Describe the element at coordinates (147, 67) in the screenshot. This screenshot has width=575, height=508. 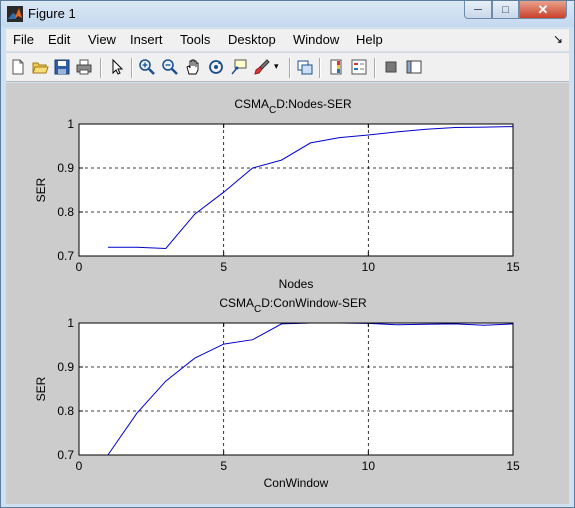
I see `zoom-in-icon` at that location.